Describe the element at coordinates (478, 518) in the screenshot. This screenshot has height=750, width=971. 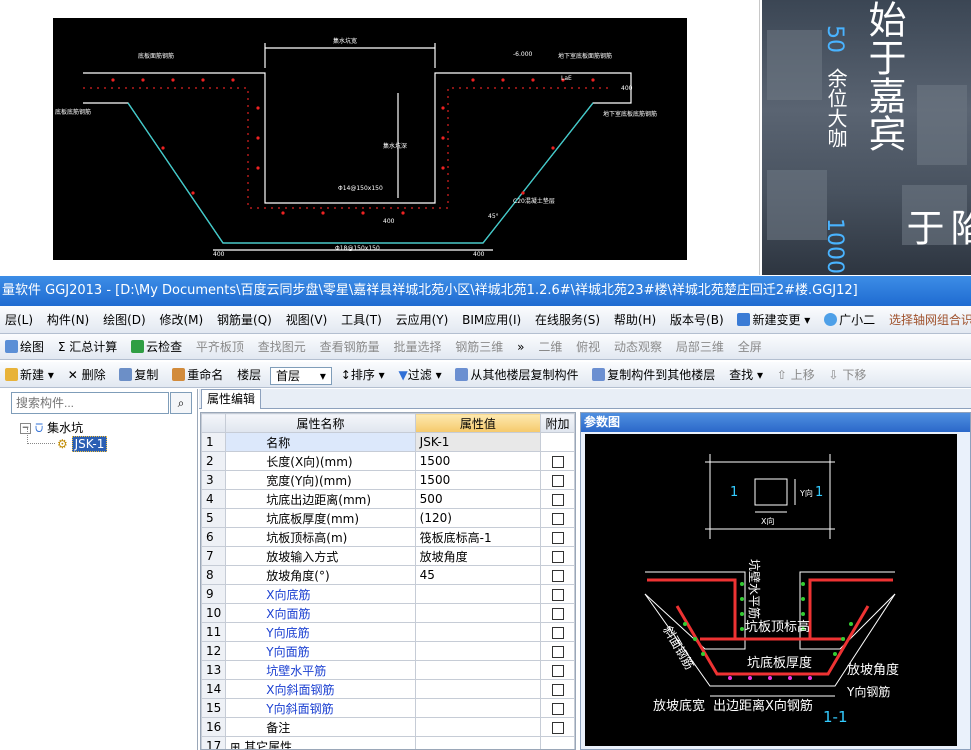
I see `property-value: (120)` at that location.